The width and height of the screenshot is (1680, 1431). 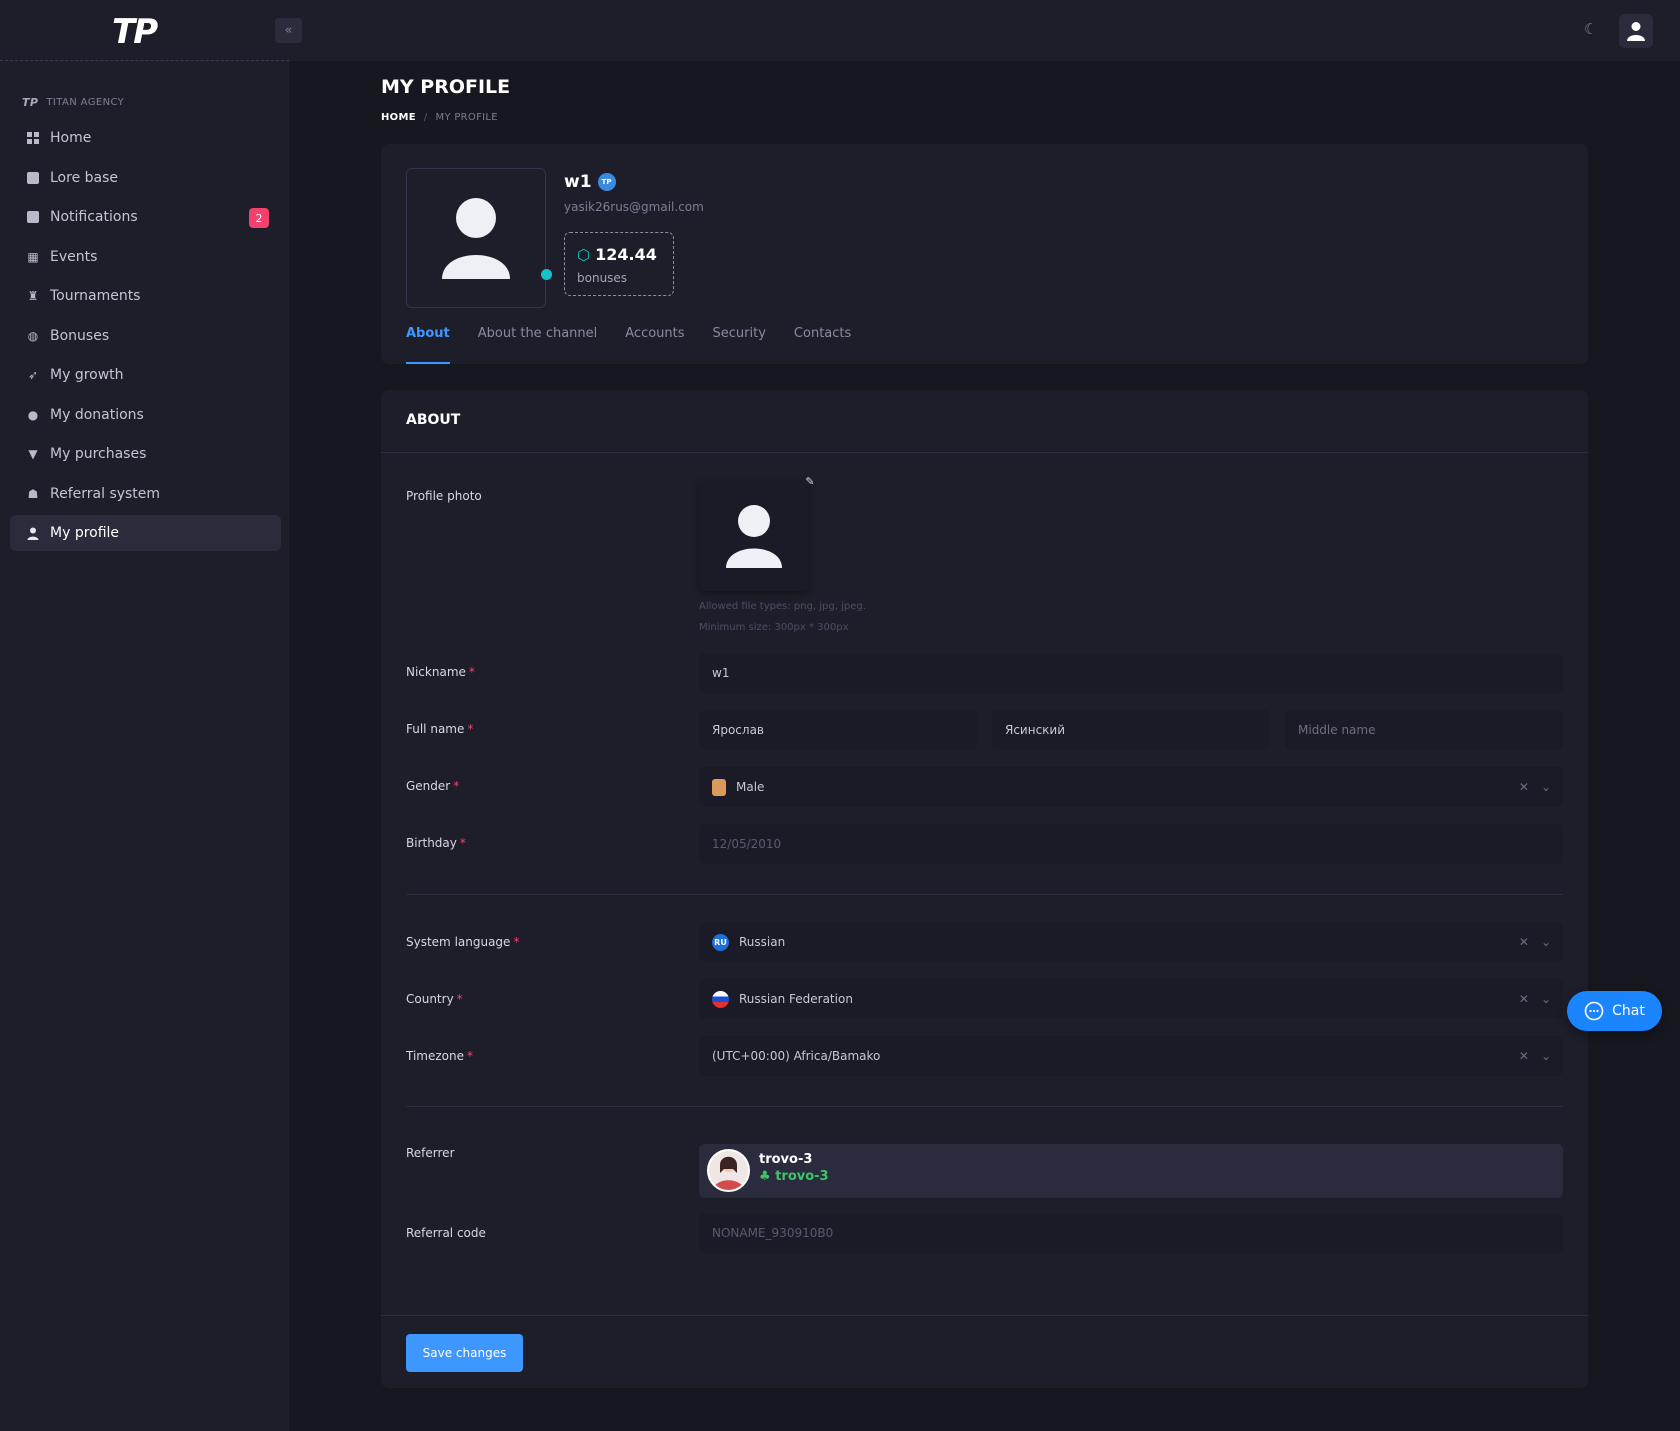 What do you see at coordinates (578, 182) in the screenshot?
I see `profile-name: w1` at bounding box center [578, 182].